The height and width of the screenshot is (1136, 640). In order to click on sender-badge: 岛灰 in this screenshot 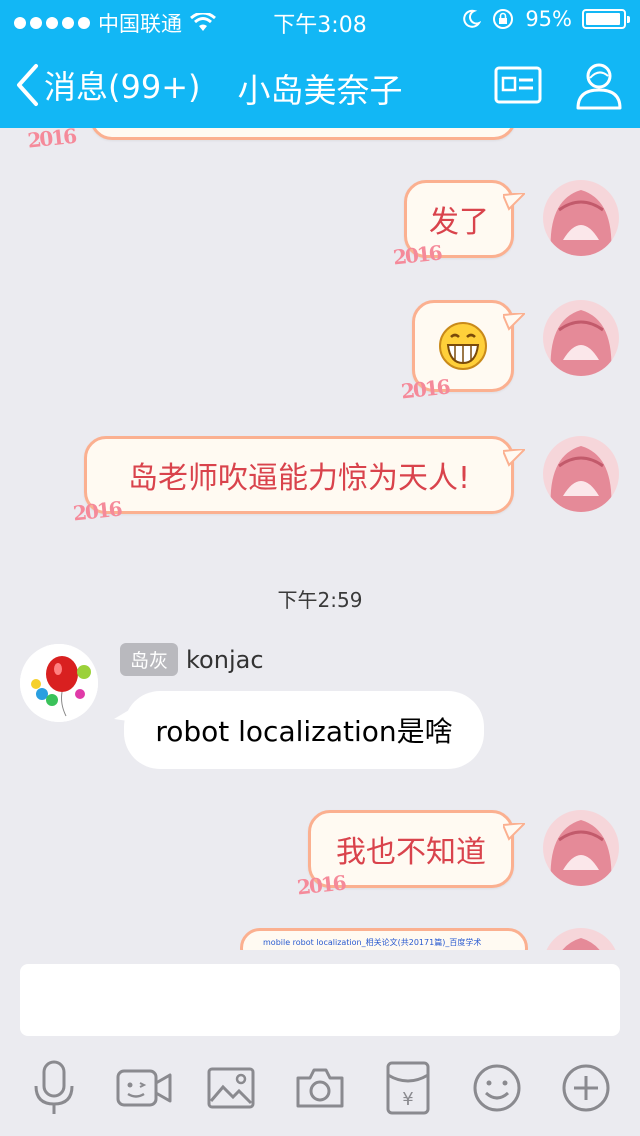, I will do `click(149, 659)`.